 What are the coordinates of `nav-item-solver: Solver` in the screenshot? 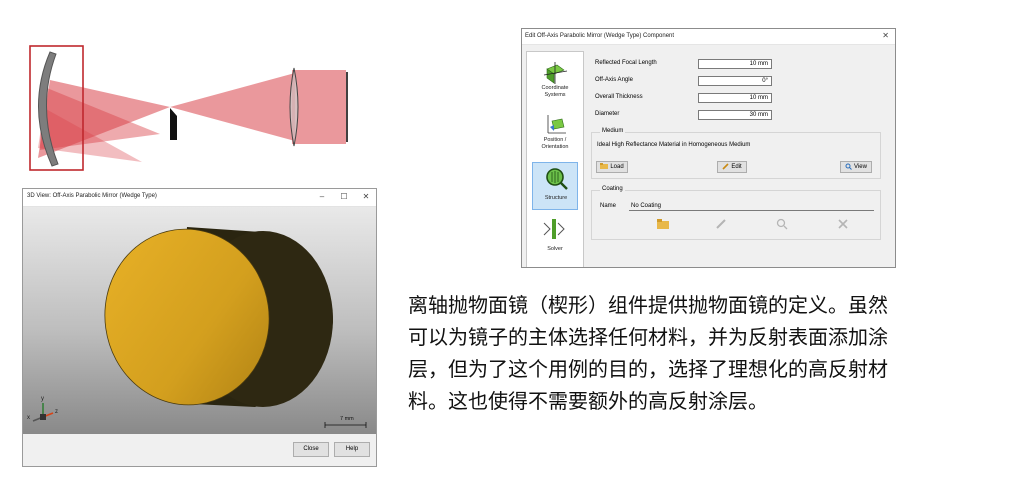 It's located at (555, 238).